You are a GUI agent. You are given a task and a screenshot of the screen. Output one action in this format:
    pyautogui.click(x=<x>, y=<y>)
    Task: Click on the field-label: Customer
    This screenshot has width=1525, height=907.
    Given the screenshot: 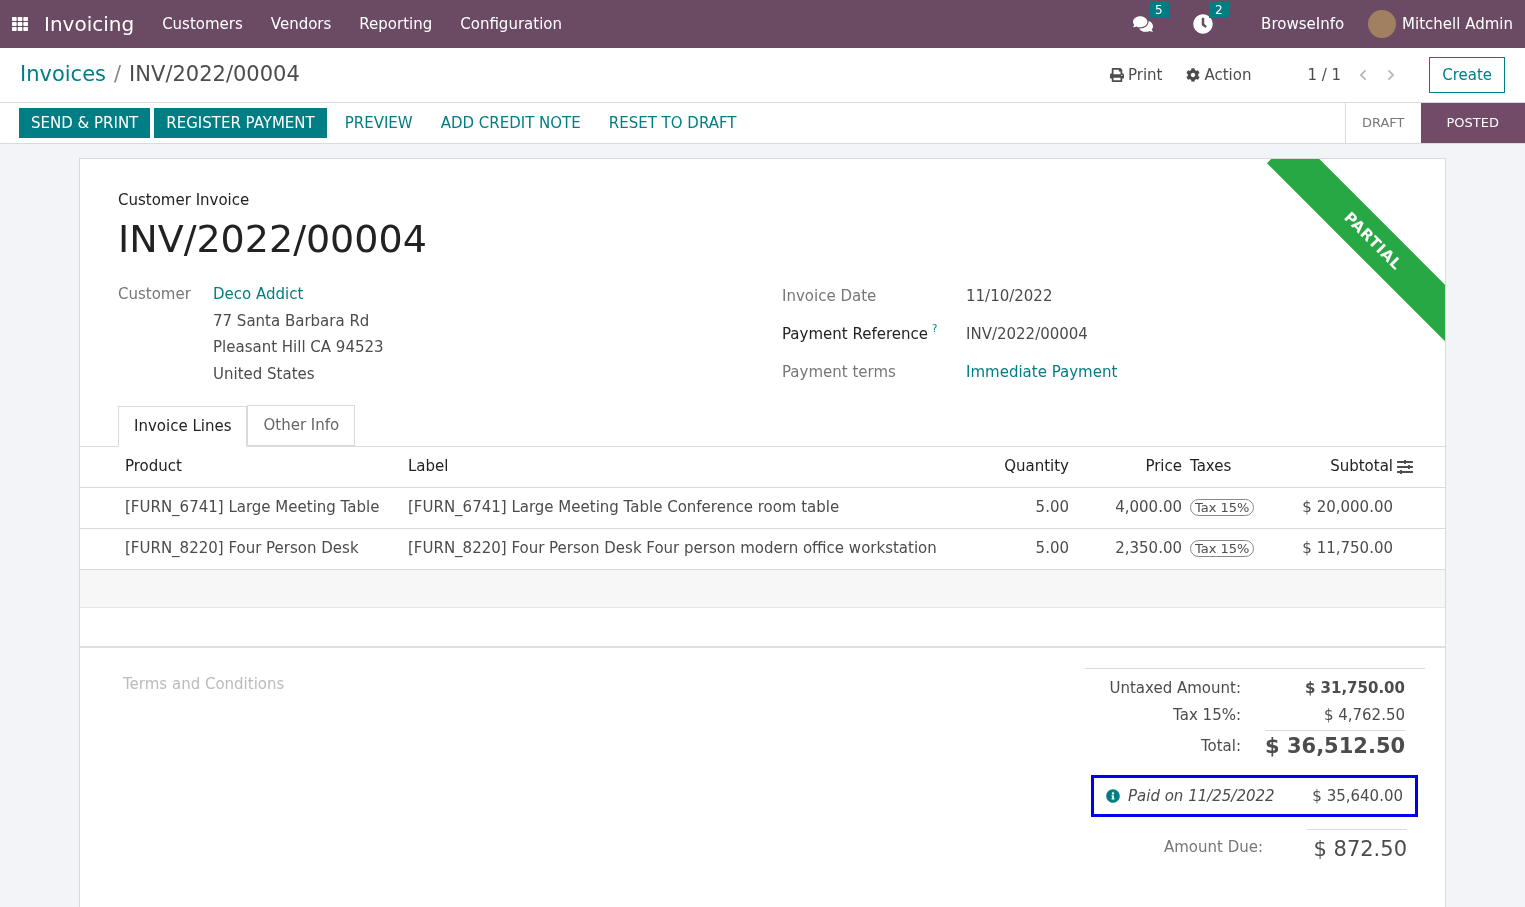 What is the action you would take?
    pyautogui.click(x=155, y=294)
    